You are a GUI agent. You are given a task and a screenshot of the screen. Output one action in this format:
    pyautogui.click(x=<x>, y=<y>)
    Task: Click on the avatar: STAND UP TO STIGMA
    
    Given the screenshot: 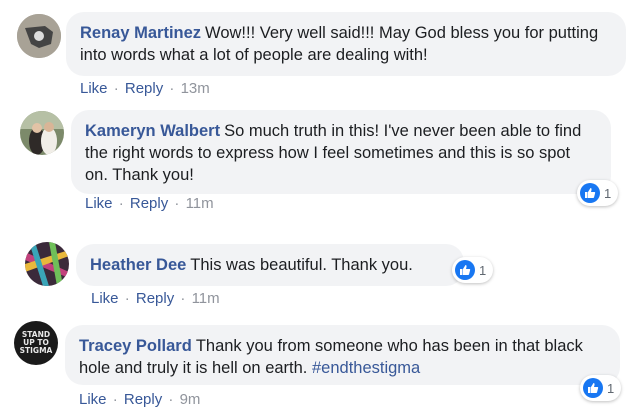 What is the action you would take?
    pyautogui.click(x=36, y=343)
    